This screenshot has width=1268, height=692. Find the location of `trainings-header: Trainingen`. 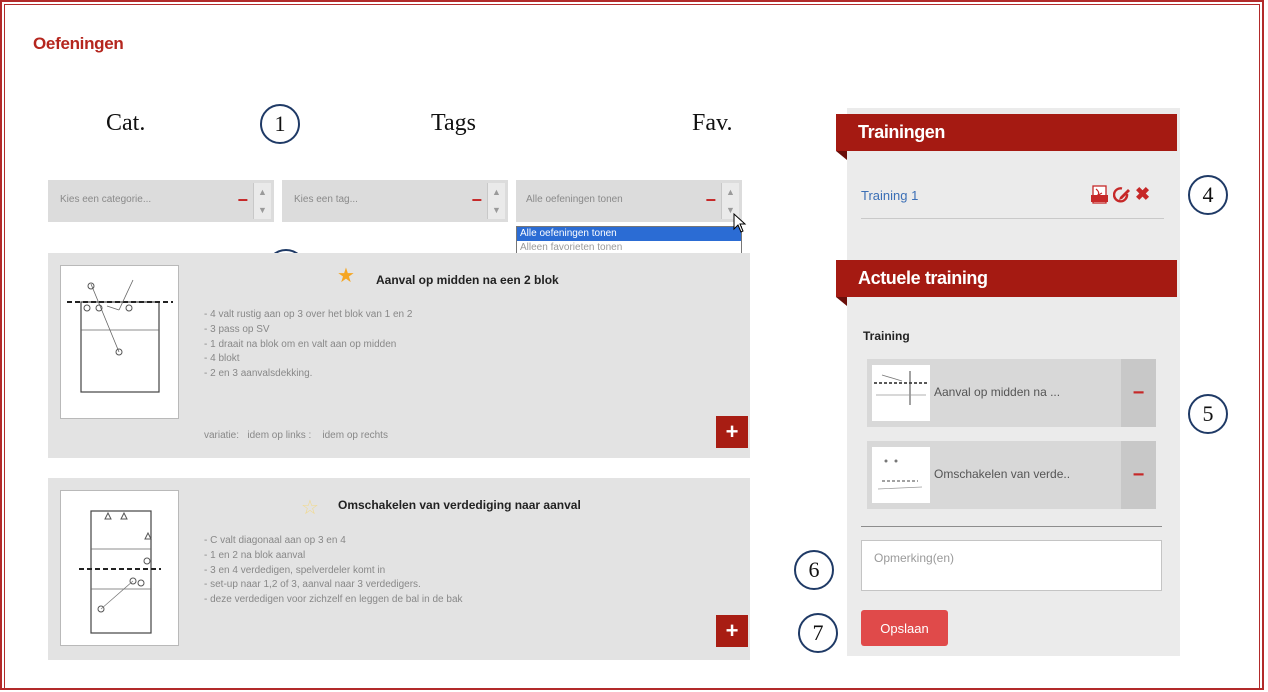

trainings-header: Trainingen is located at coordinates (1006, 137).